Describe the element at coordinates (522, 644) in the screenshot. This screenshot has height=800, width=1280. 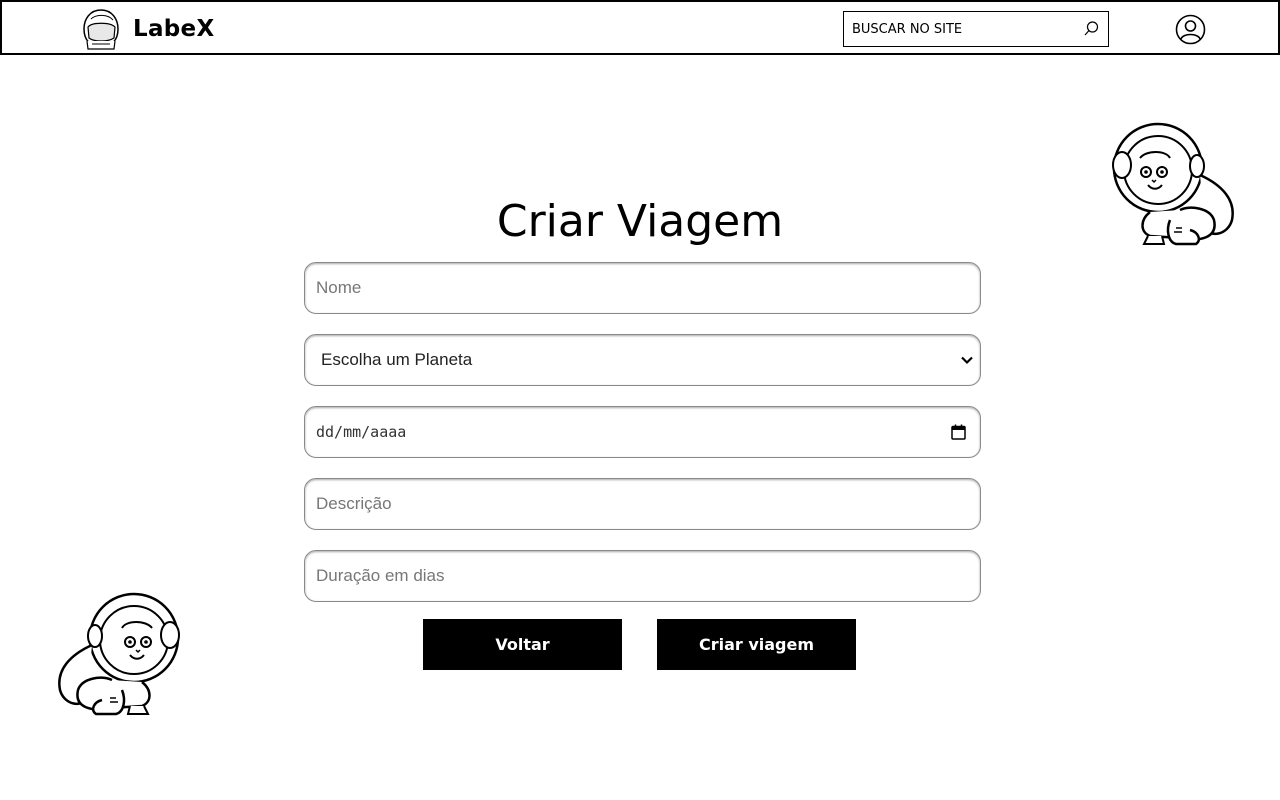
I see `voltar-button: Voltar` at that location.